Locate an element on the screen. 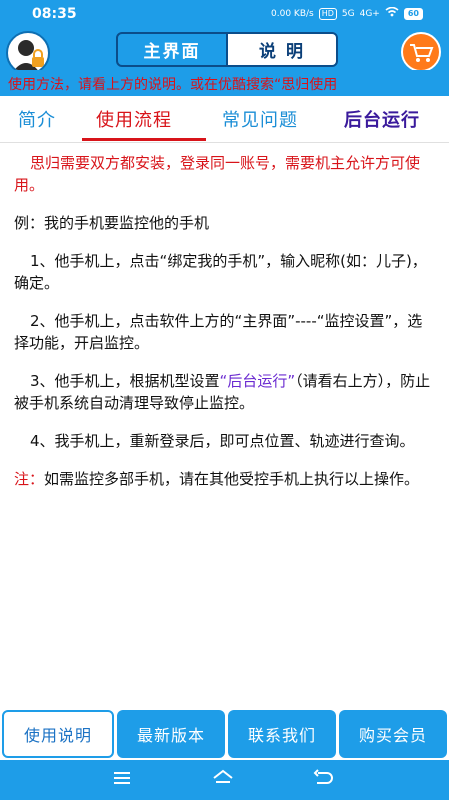 The image size is (449, 800). signal-5g-icon: 5G is located at coordinates (348, 13).